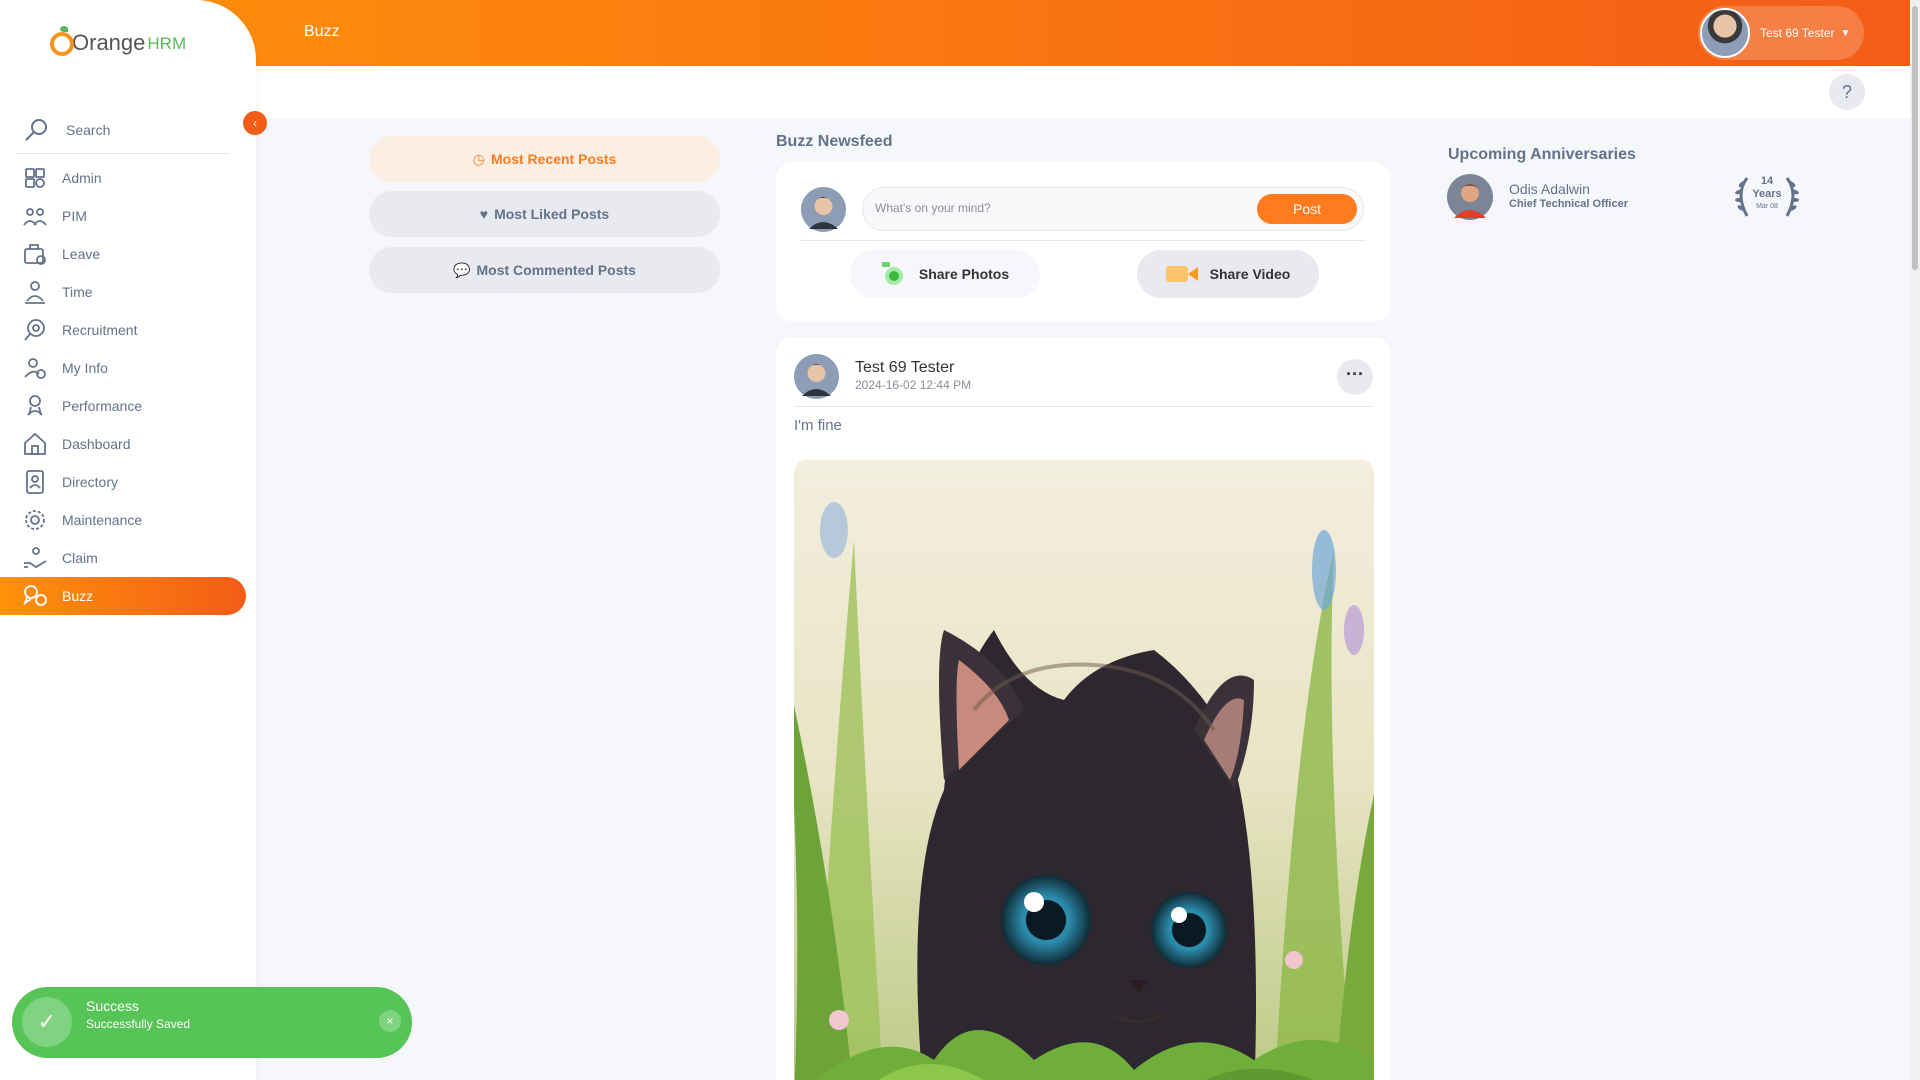 This screenshot has height=1080, width=1920. I want to click on page-scrollbar, so click(1915, 540).